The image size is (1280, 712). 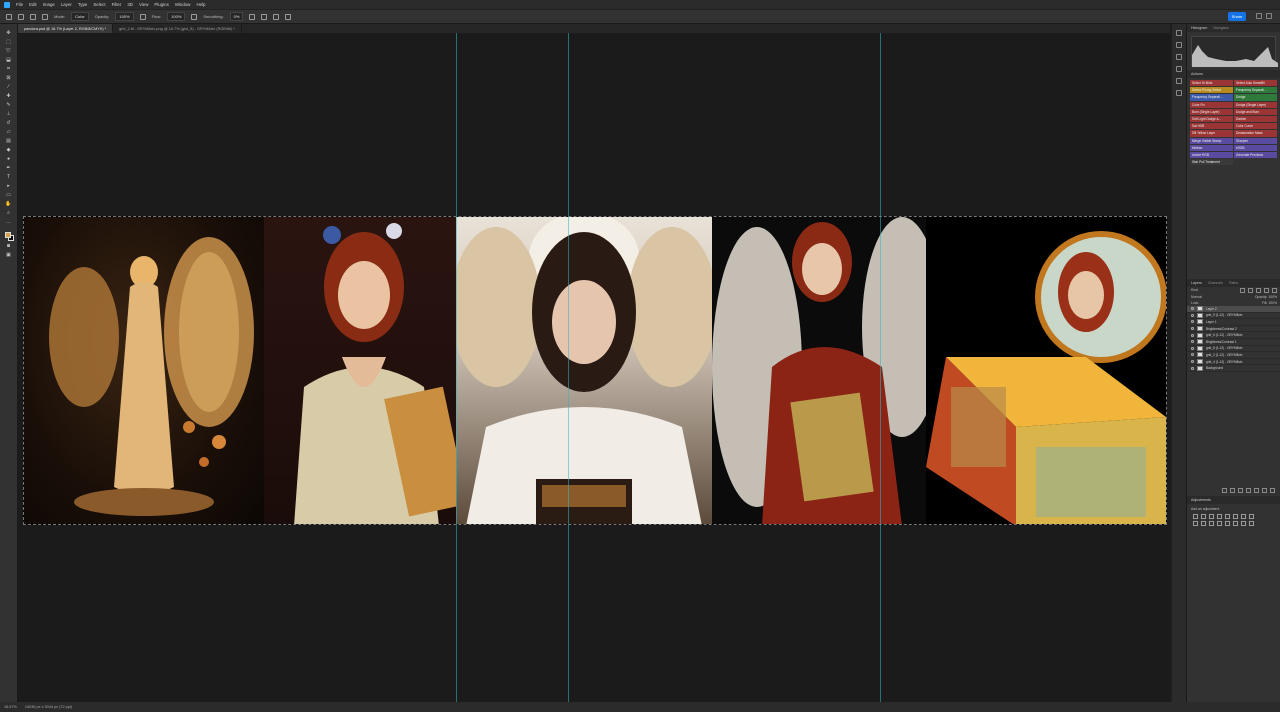 What do you see at coordinates (33, 4) in the screenshot?
I see `menu-edit: Edit` at bounding box center [33, 4].